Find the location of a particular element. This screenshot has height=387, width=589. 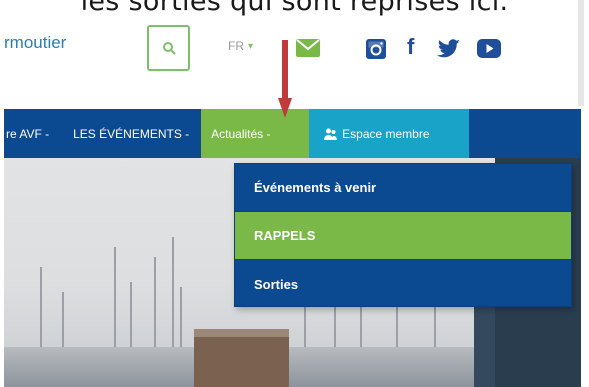

menu-item-sorties: Sorties is located at coordinates (403, 284).